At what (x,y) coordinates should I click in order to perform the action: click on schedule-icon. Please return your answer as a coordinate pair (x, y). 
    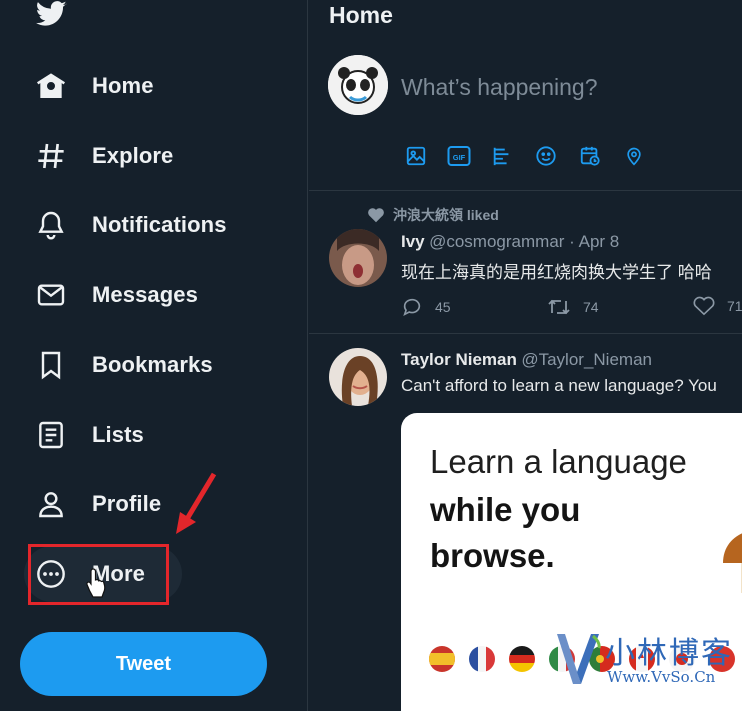
    Looking at the image, I should click on (590, 156).